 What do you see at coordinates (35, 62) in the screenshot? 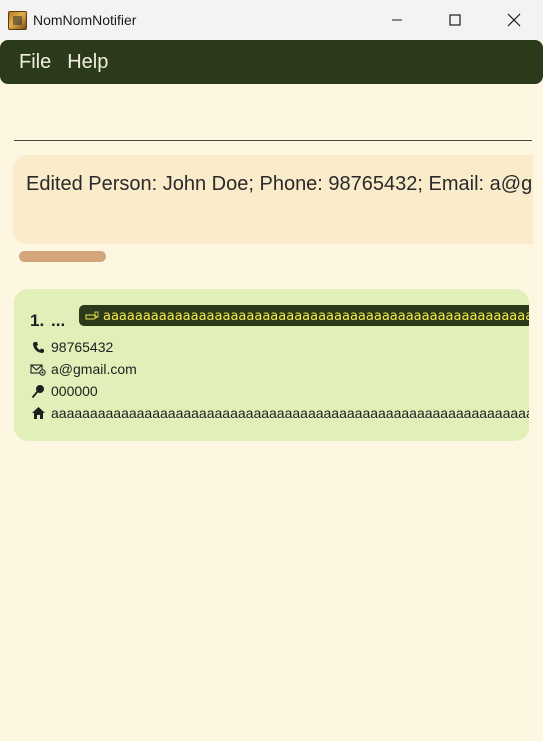
I see `menu-file: File` at bounding box center [35, 62].